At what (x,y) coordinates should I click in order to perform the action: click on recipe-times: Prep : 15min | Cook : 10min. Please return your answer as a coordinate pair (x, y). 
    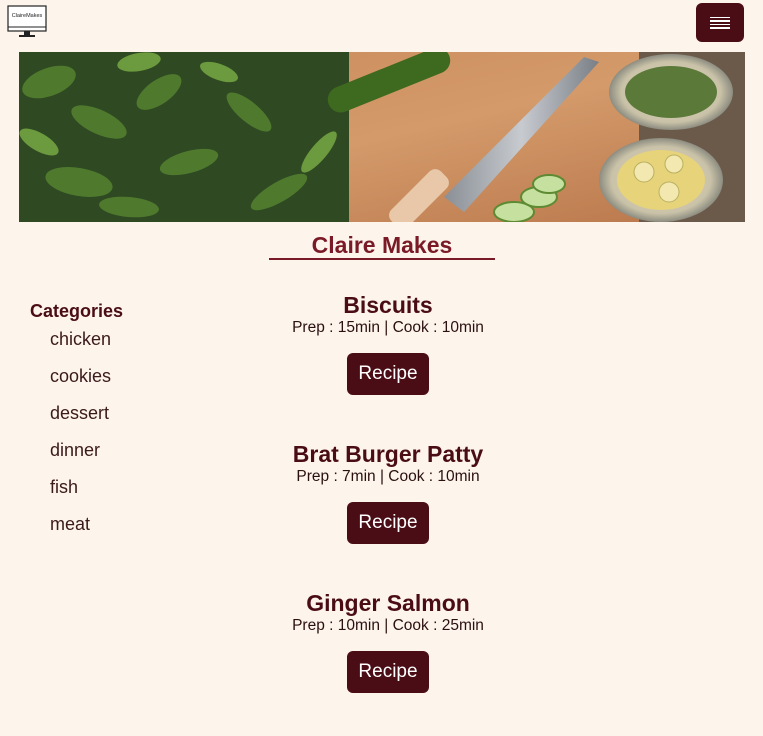
    Looking at the image, I should click on (388, 327).